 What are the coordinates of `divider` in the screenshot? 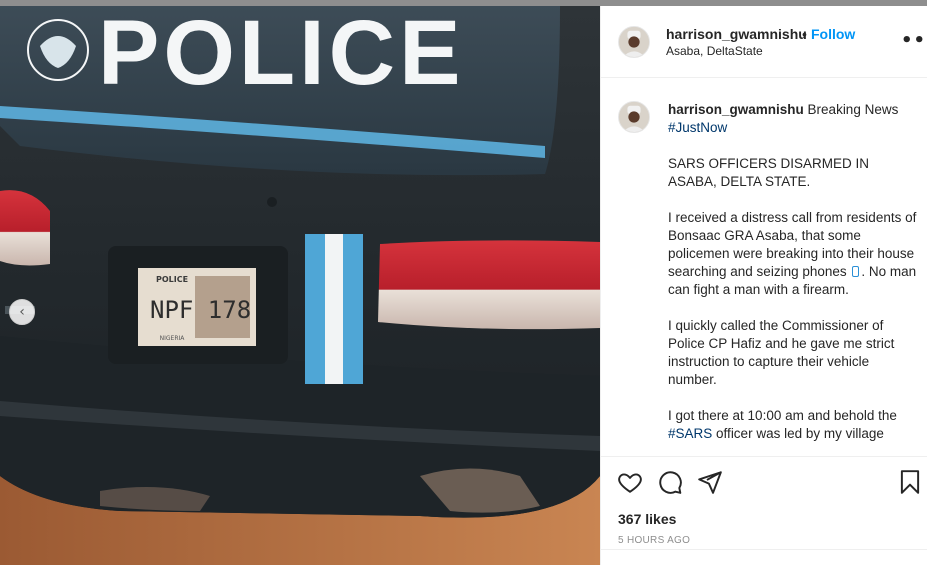 It's located at (764, 549).